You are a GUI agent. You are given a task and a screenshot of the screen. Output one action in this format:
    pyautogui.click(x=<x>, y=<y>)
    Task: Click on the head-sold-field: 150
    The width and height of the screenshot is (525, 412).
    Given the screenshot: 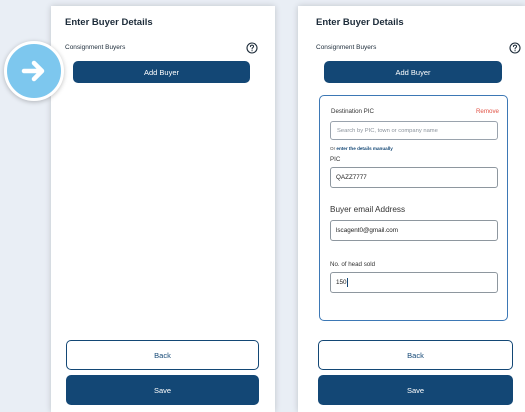 What is the action you would take?
    pyautogui.click(x=414, y=282)
    